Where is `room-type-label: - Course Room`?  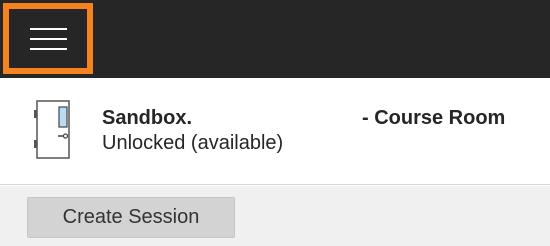 room-type-label: - Course Room is located at coordinates (434, 118).